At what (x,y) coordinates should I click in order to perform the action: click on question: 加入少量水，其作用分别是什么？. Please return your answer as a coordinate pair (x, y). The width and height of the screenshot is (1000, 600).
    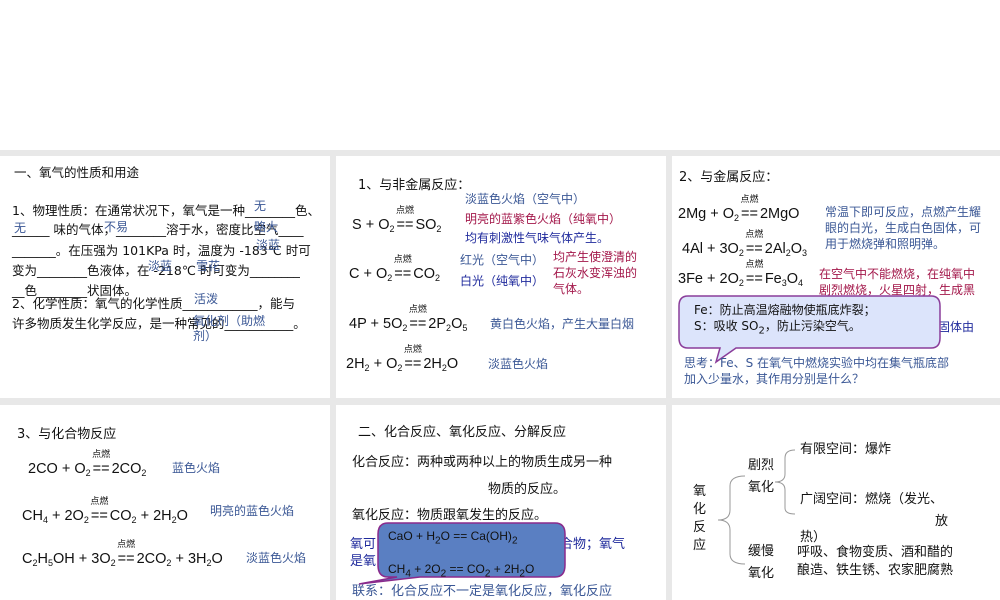
    Looking at the image, I should click on (774, 379).